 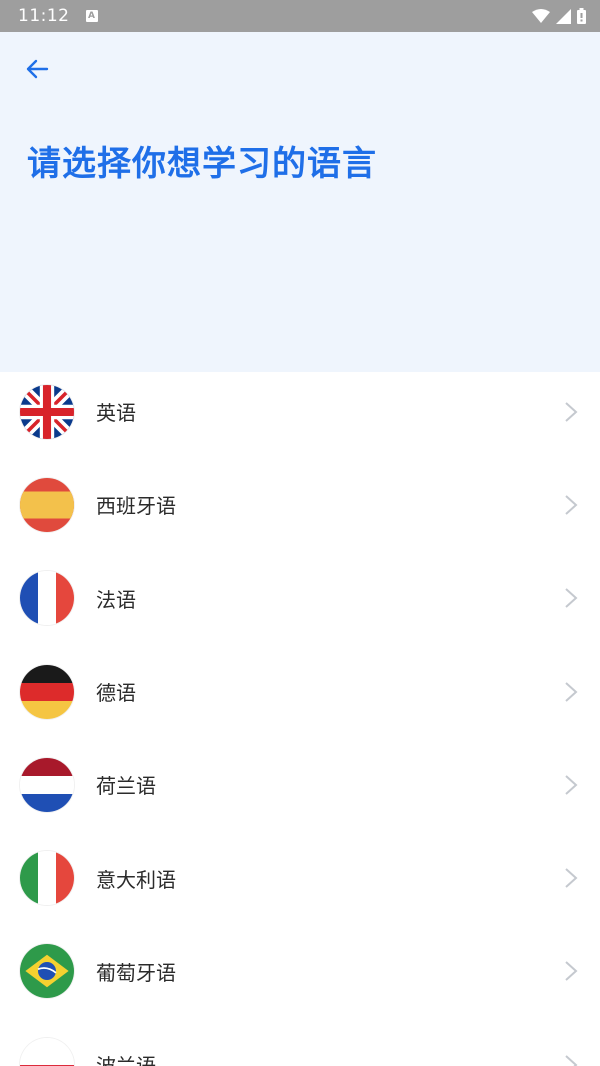 What do you see at coordinates (116, 693) in the screenshot?
I see `language-name: 德语` at bounding box center [116, 693].